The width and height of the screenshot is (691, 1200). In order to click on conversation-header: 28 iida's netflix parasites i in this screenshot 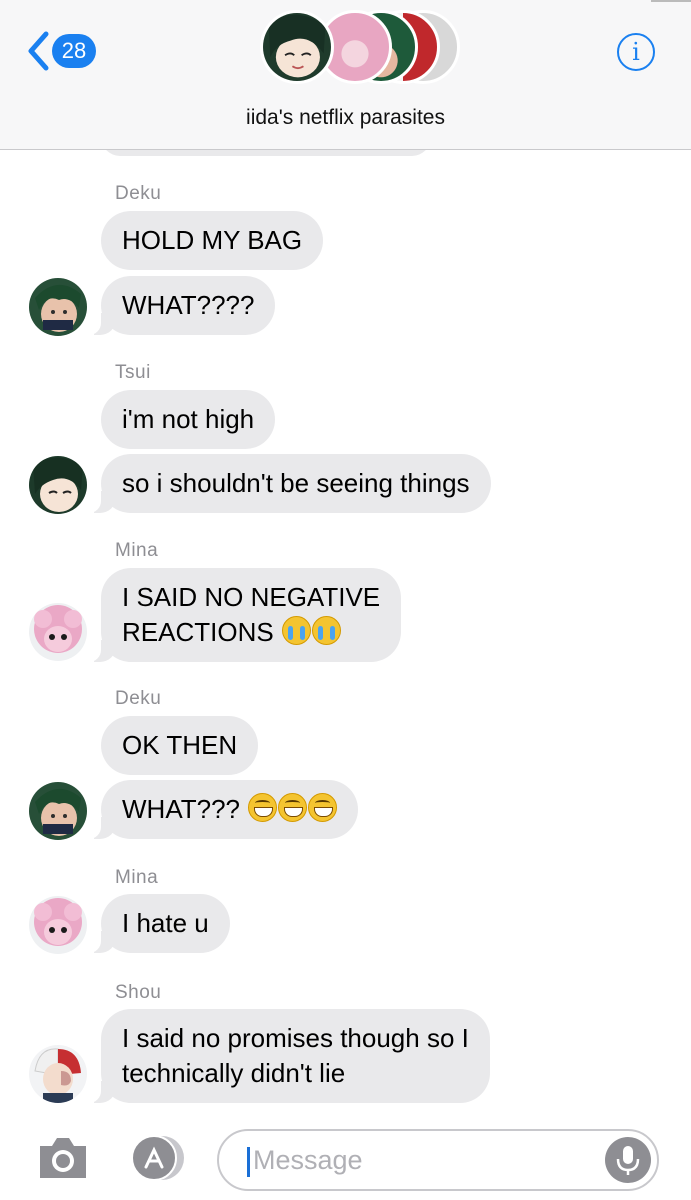, I will do `click(345, 75)`.